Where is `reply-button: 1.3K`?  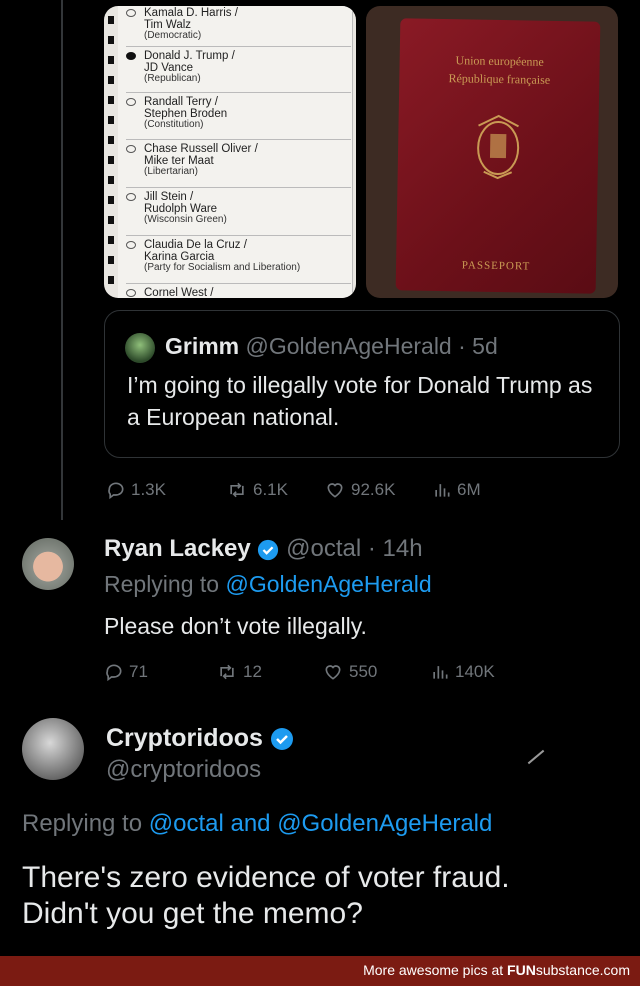 reply-button: 1.3K is located at coordinates (136, 490).